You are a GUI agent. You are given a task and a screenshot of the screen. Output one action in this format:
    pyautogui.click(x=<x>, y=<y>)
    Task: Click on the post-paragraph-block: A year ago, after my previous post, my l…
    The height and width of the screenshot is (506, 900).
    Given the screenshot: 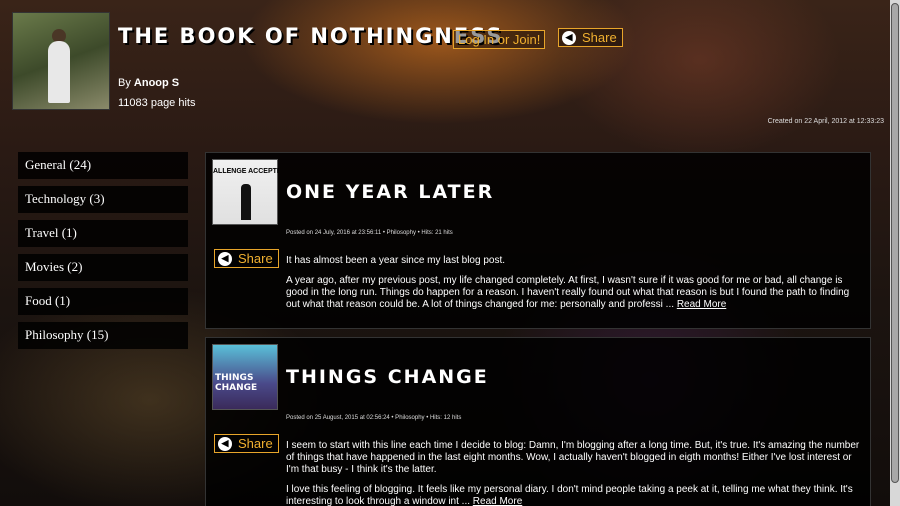 What is the action you would take?
    pyautogui.click(x=575, y=293)
    